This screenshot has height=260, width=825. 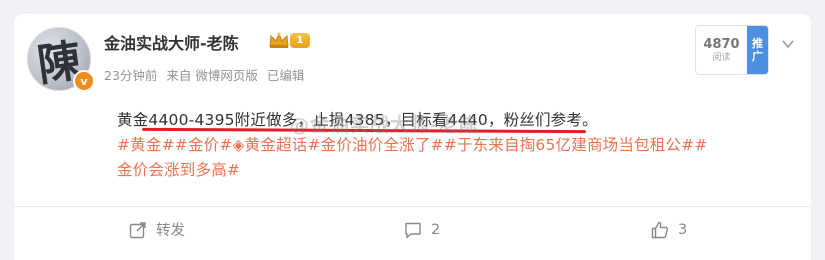 I want to click on verified-badge-icon: v, so click(x=84, y=81).